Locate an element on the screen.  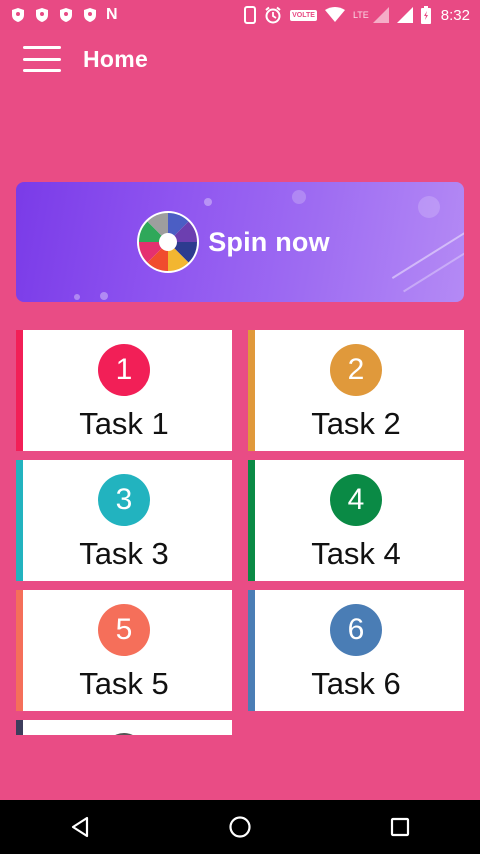
home-button is located at coordinates (240, 827).